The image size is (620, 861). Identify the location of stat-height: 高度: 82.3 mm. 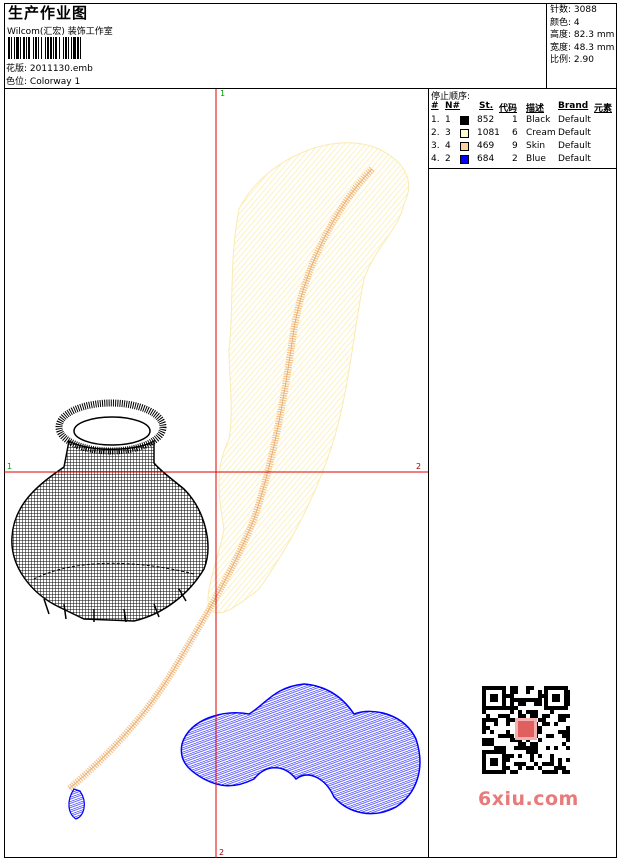
(583, 35).